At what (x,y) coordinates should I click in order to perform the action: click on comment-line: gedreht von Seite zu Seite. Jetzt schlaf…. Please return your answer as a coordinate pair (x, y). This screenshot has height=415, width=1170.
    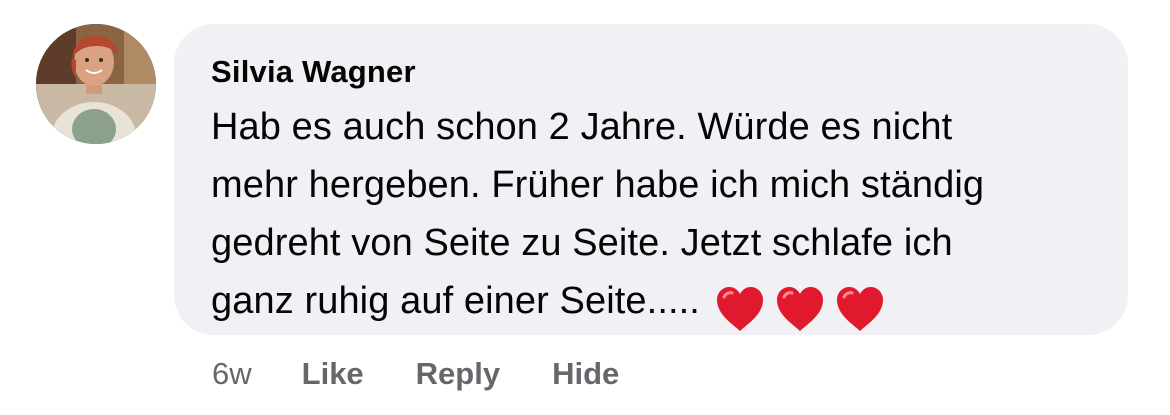
    Looking at the image, I should click on (582, 243).